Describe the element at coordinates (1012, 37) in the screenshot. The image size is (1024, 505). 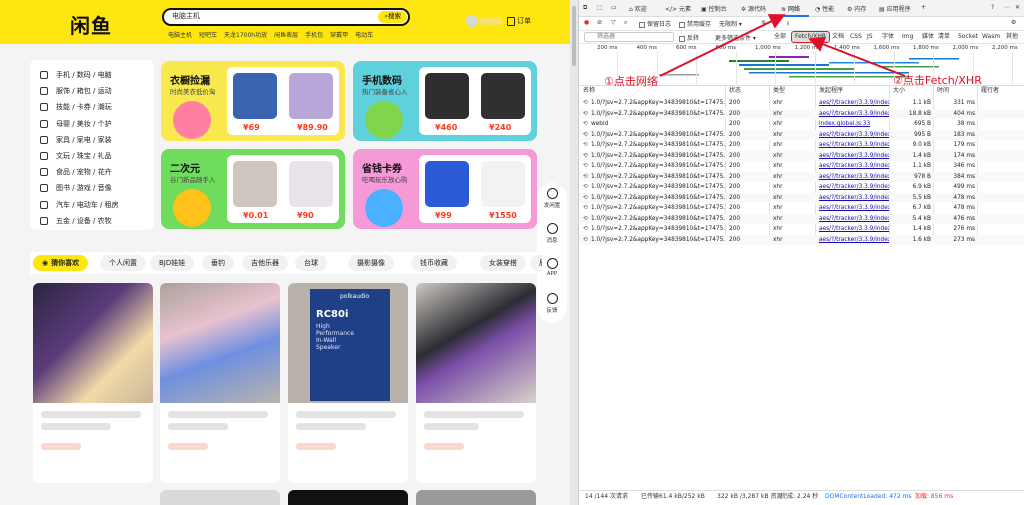
I see `filter-type-: 其他` at that location.